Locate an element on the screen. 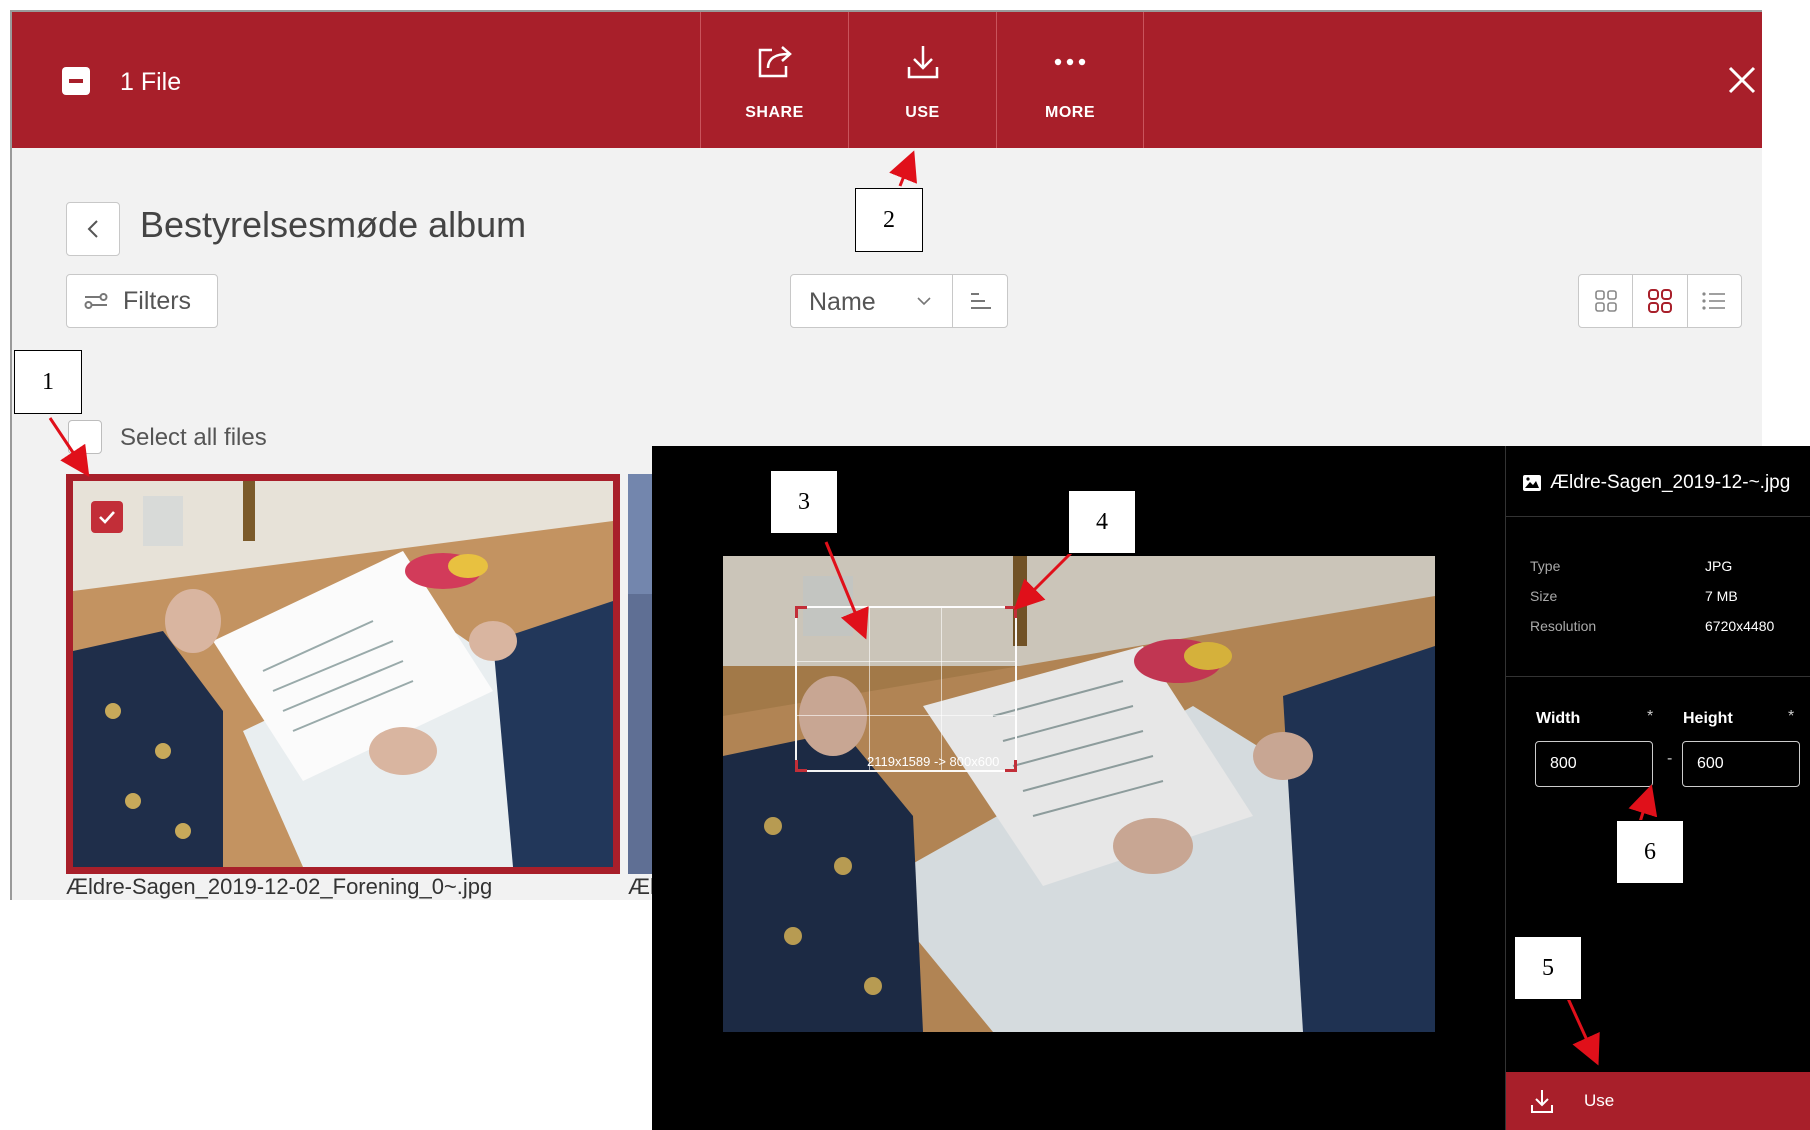 This screenshot has height=1130, width=1810. file-thumbnail-selected is located at coordinates (343, 674).